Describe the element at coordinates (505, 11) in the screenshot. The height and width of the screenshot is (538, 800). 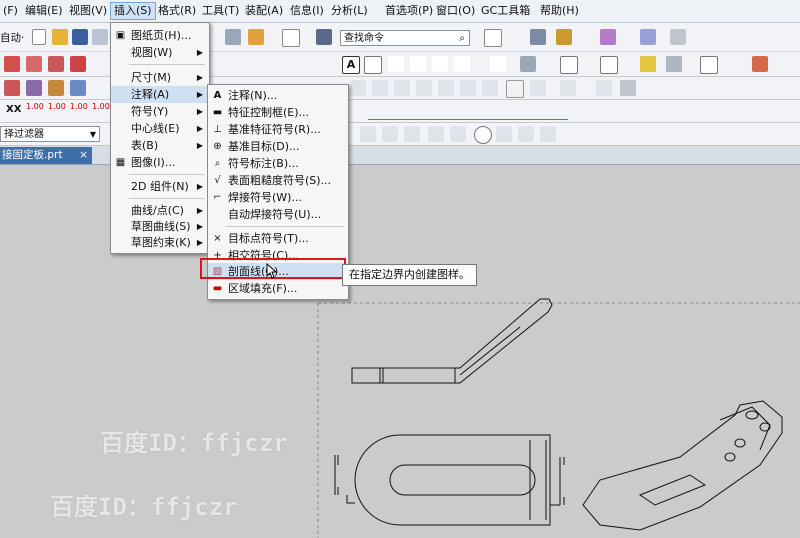
I see `menu-gc-toolbox: GC工具箱` at that location.